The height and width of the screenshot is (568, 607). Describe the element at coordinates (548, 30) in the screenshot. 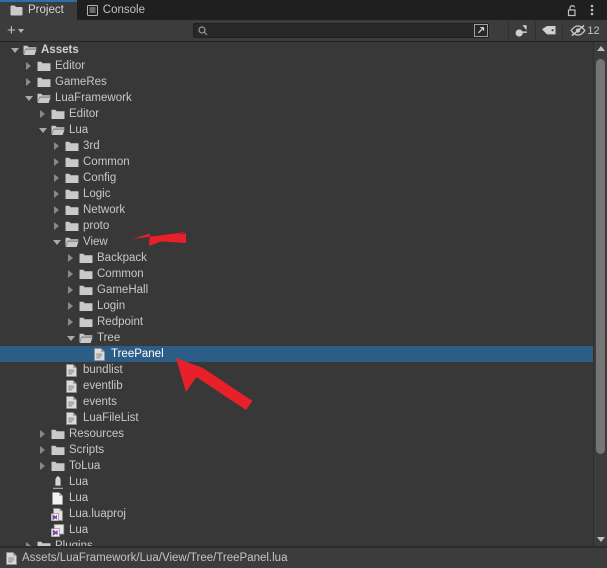

I see `label-filter-icon` at that location.